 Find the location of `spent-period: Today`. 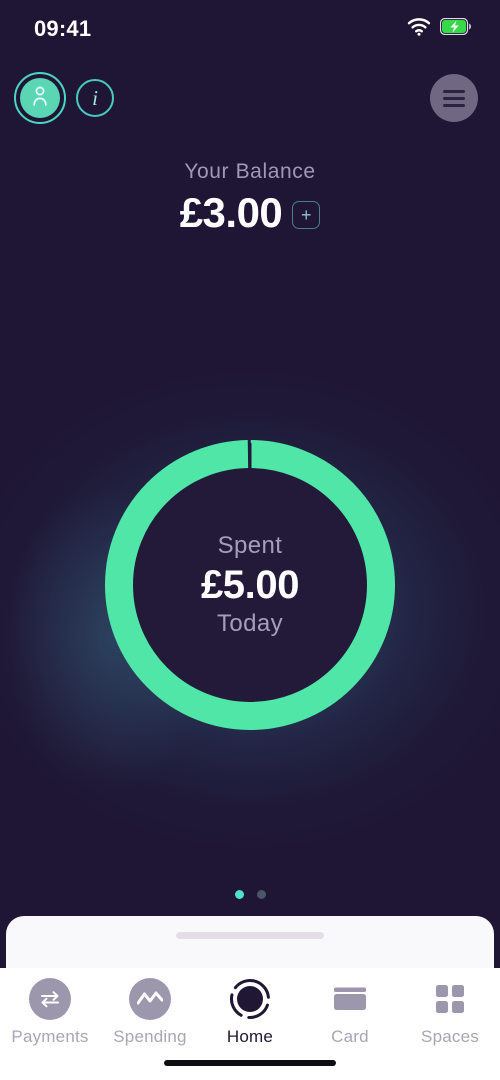

spent-period: Today is located at coordinates (250, 623).